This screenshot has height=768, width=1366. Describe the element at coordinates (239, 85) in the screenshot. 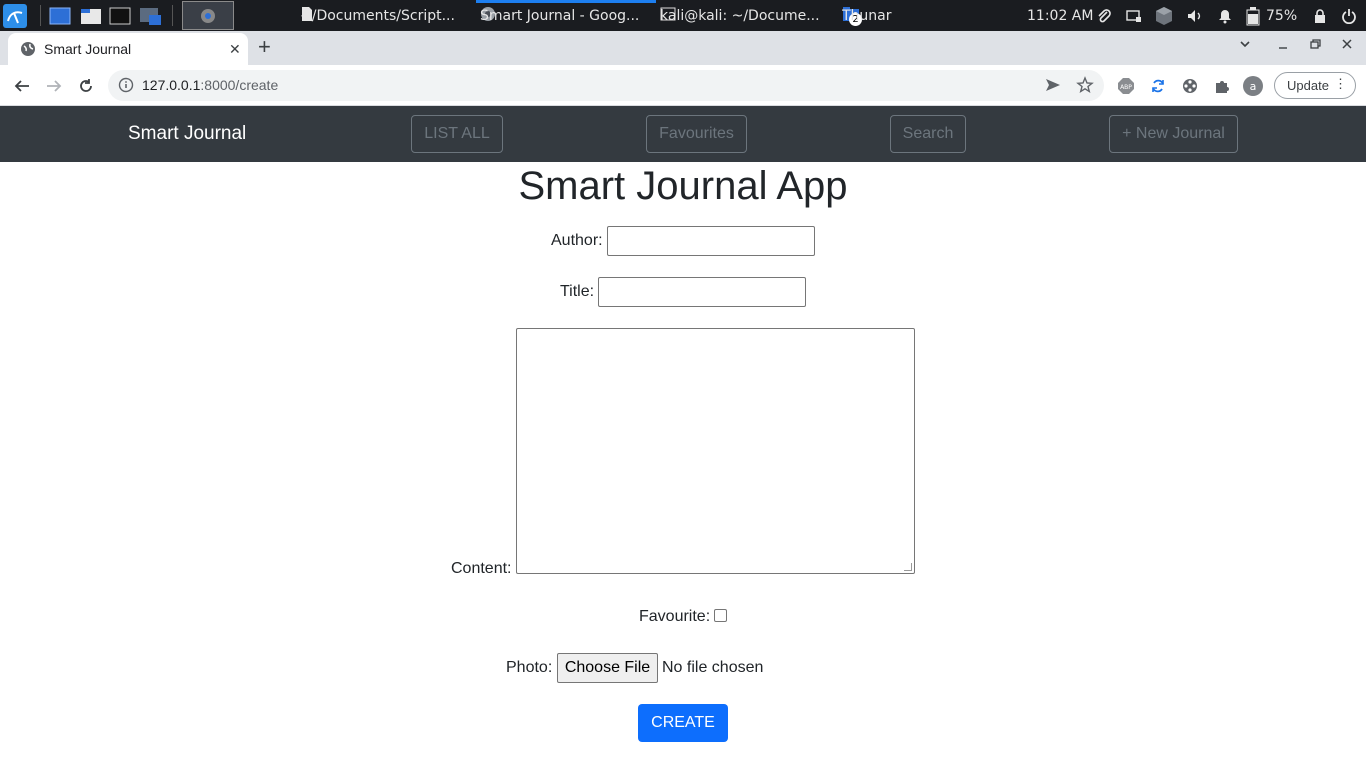

I see `url-path: :8000/create` at that location.